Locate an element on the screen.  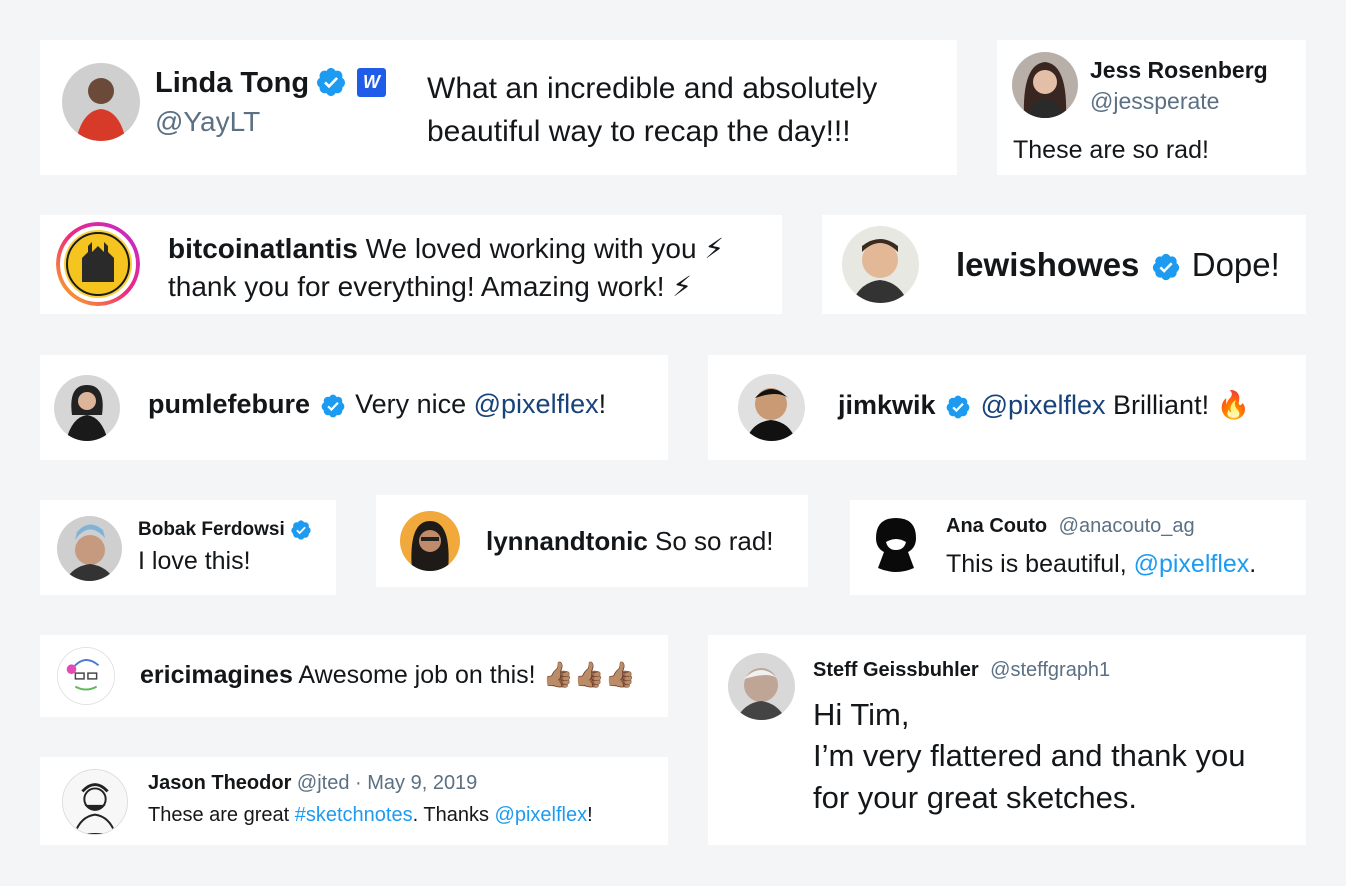
testimonial-text-end: . is located at coordinates (1253, 564).